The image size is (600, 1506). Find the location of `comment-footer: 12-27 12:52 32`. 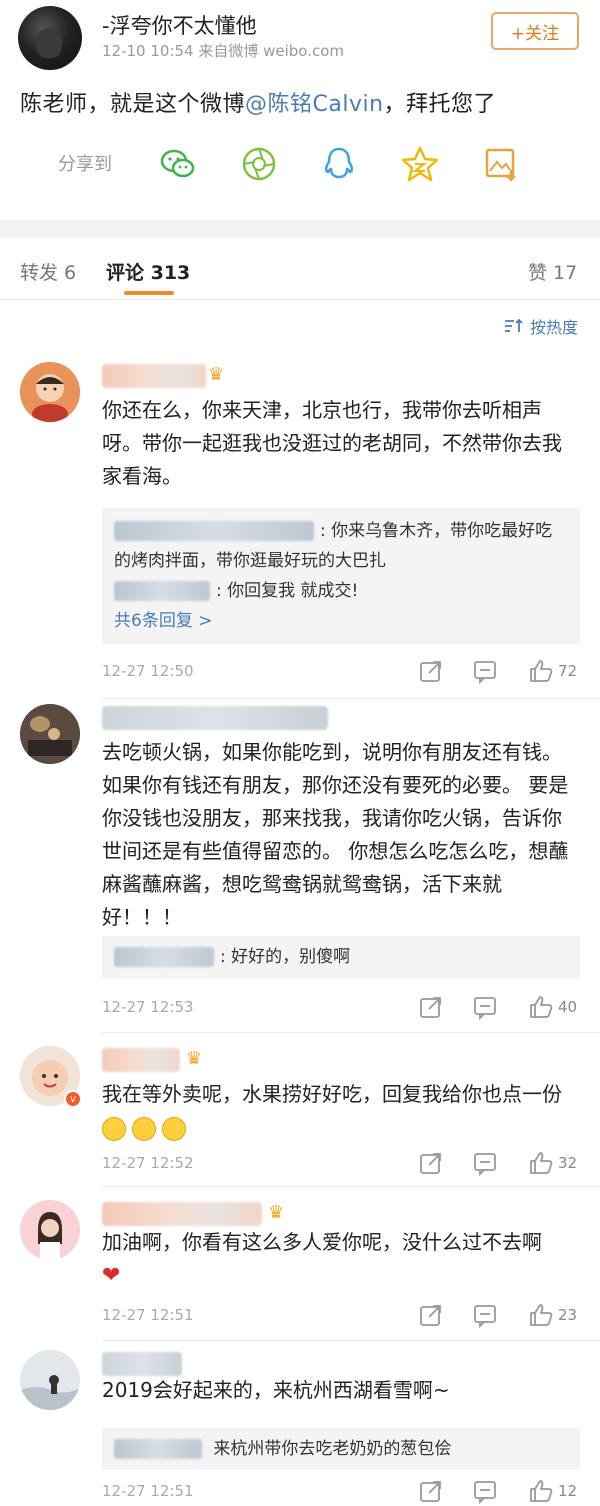

comment-footer: 12-27 12:52 32 is located at coordinates (341, 1165).